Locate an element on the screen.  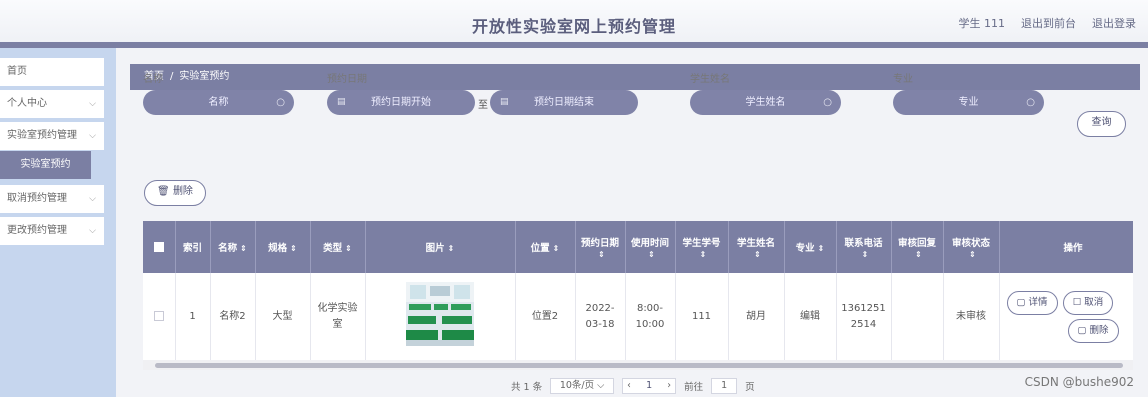
sidebar-item-profile: 个人中心 ⌵ is located at coordinates (52, 104).